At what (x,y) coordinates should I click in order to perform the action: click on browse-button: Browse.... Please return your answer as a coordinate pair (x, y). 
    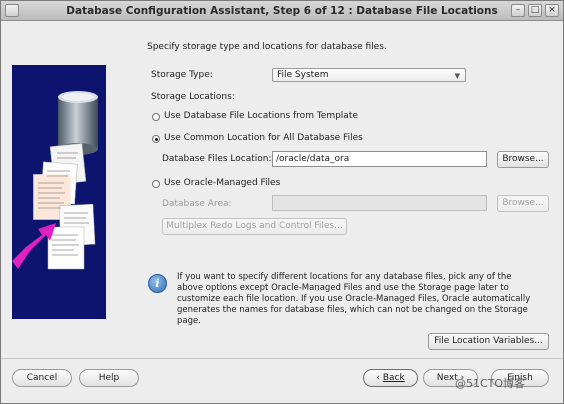
    Looking at the image, I should click on (523, 159).